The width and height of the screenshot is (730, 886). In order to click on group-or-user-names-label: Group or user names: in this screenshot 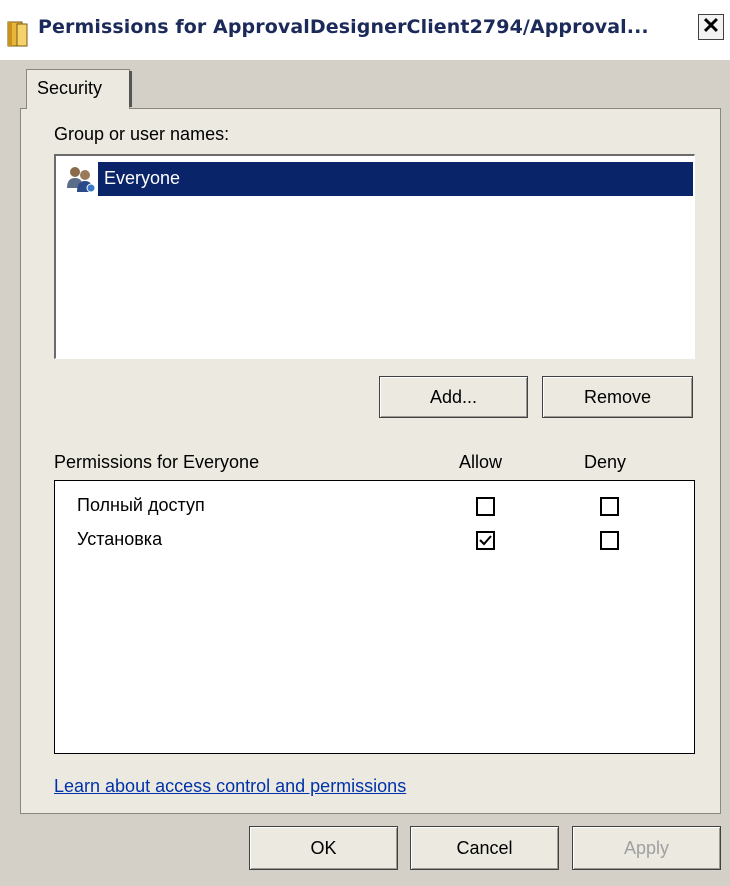, I will do `click(142, 134)`.